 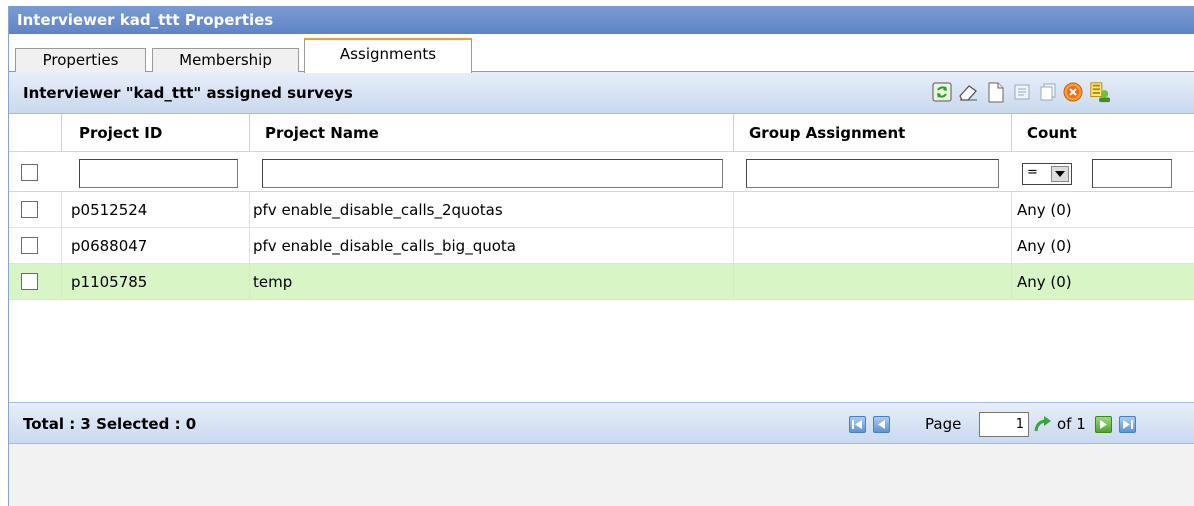 What do you see at coordinates (1032, 172) in the screenshot?
I see `count-operator-value: =` at bounding box center [1032, 172].